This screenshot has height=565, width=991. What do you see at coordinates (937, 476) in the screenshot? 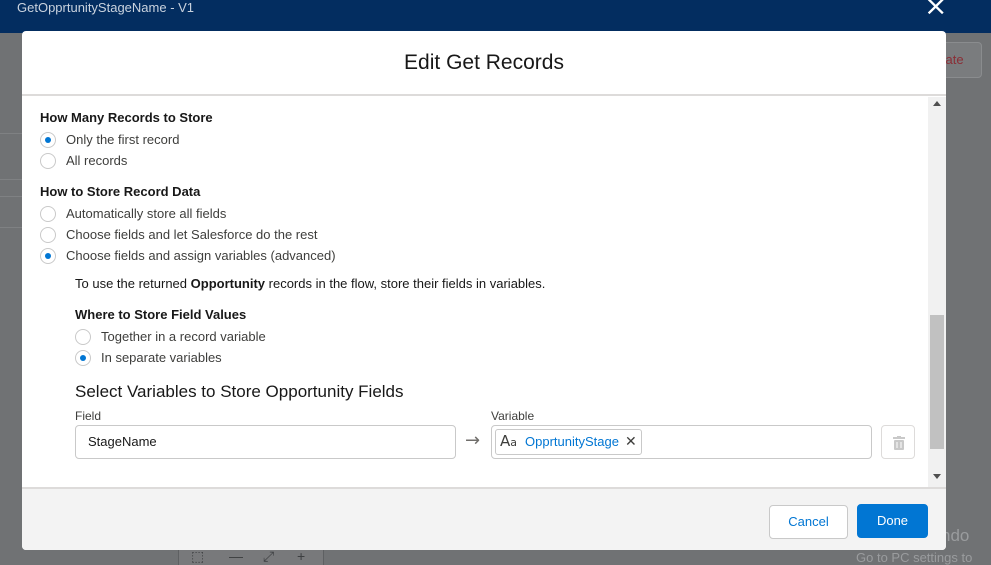
I see `scroll-down-icon` at bounding box center [937, 476].